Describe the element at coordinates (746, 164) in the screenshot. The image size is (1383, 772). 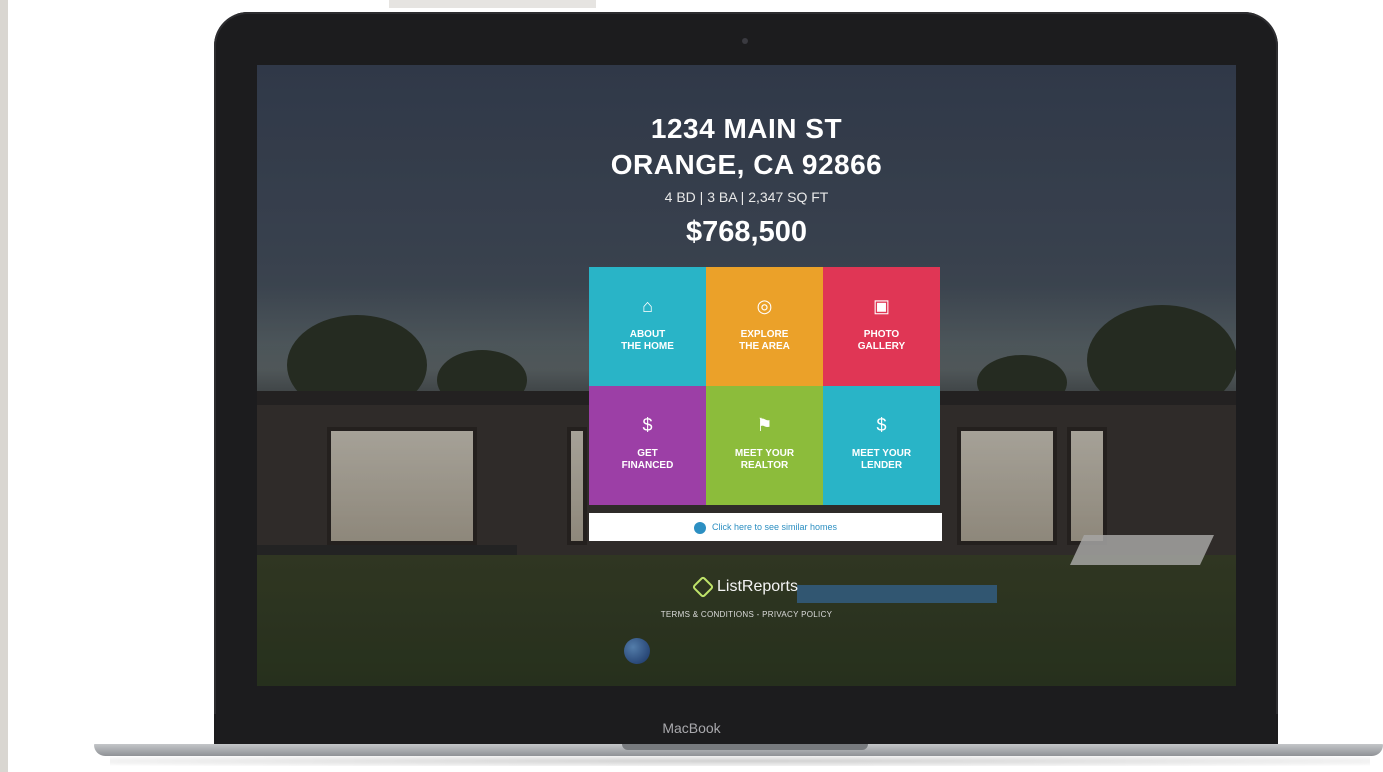
I see `address-line2: ORANGE, CA 92866` at that location.